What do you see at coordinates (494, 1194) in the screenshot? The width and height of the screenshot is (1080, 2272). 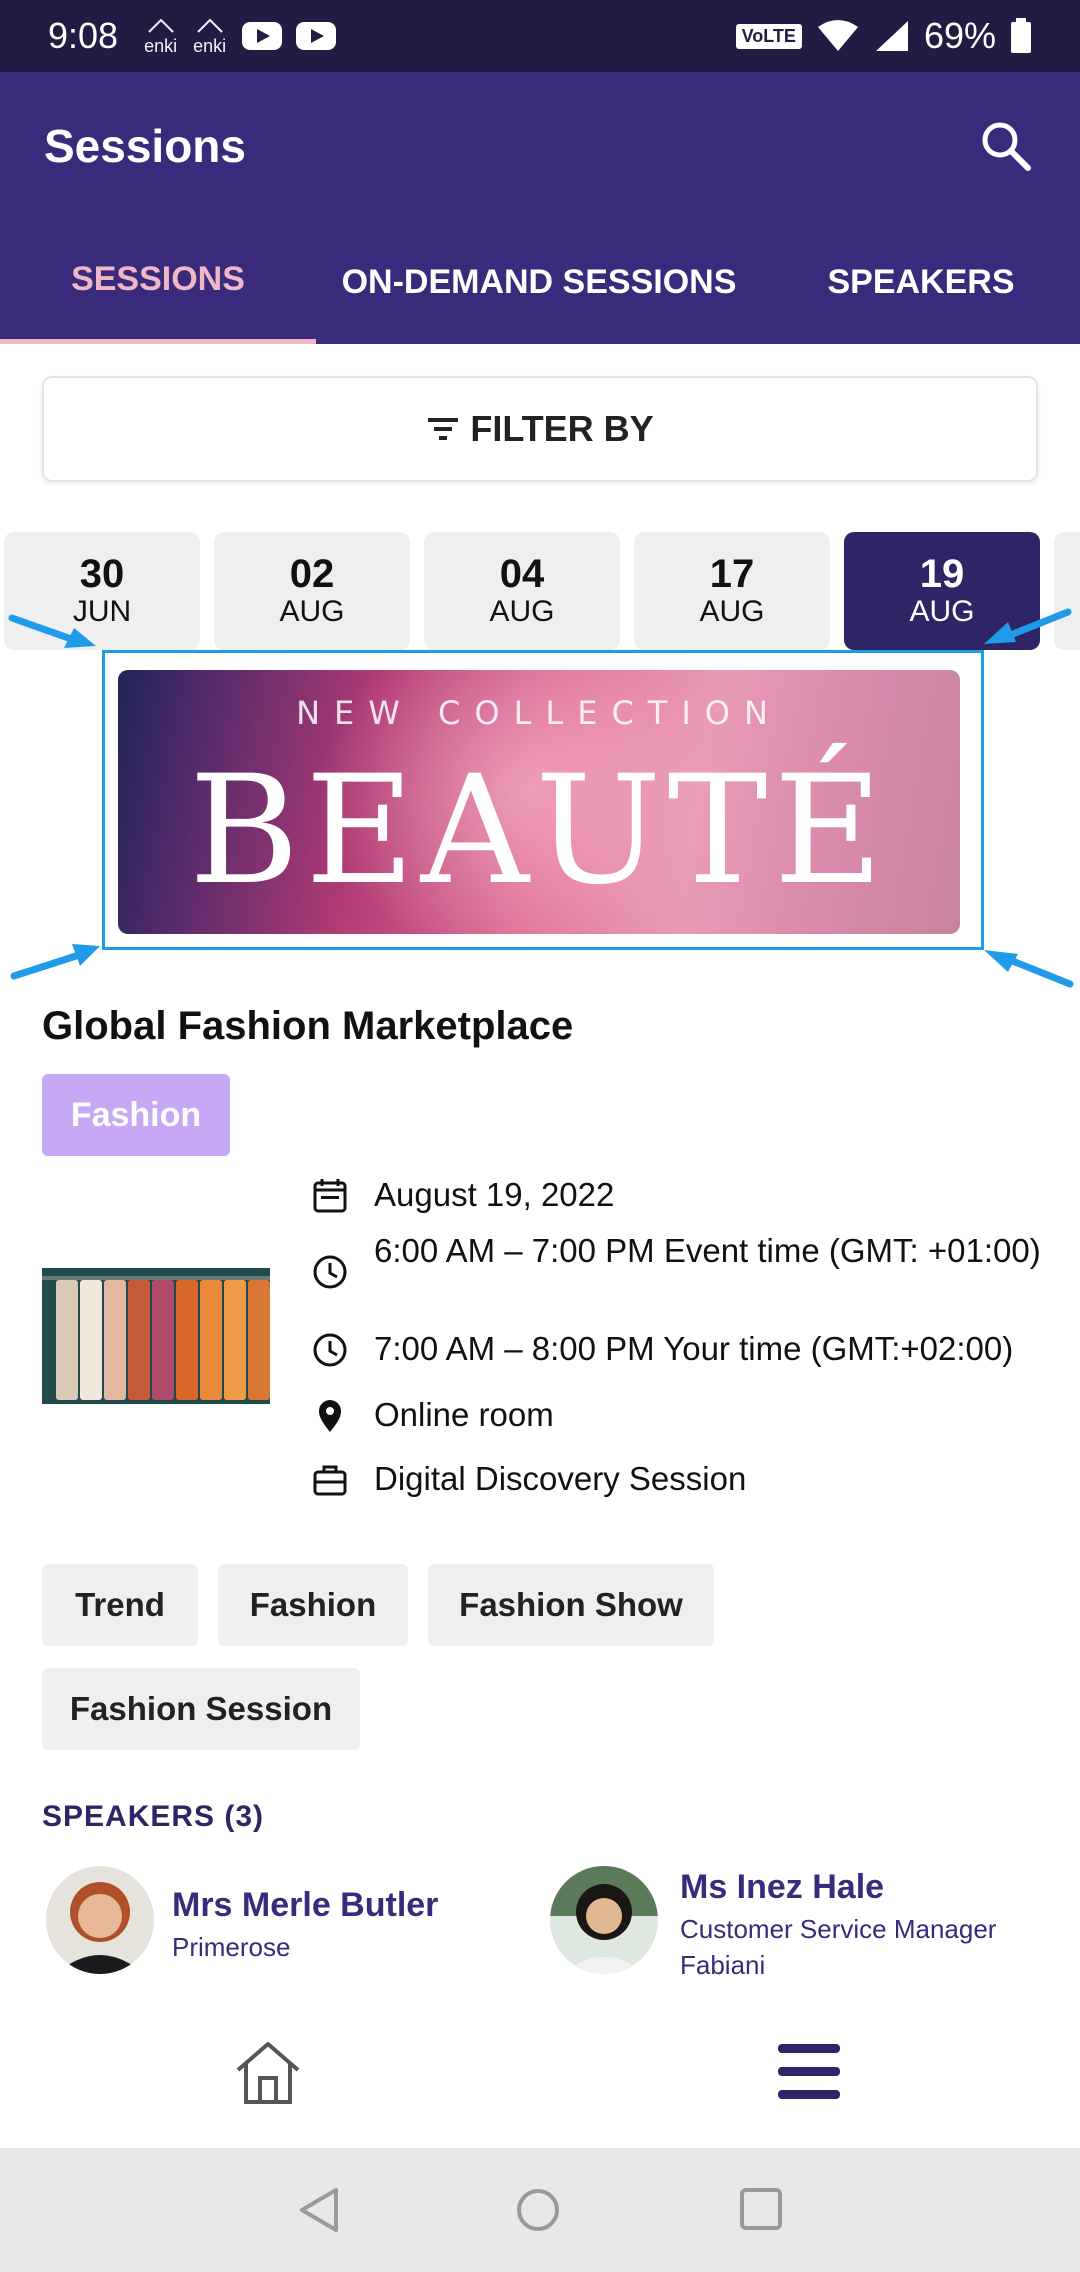 I see `session-date: August 19, 2022` at bounding box center [494, 1194].